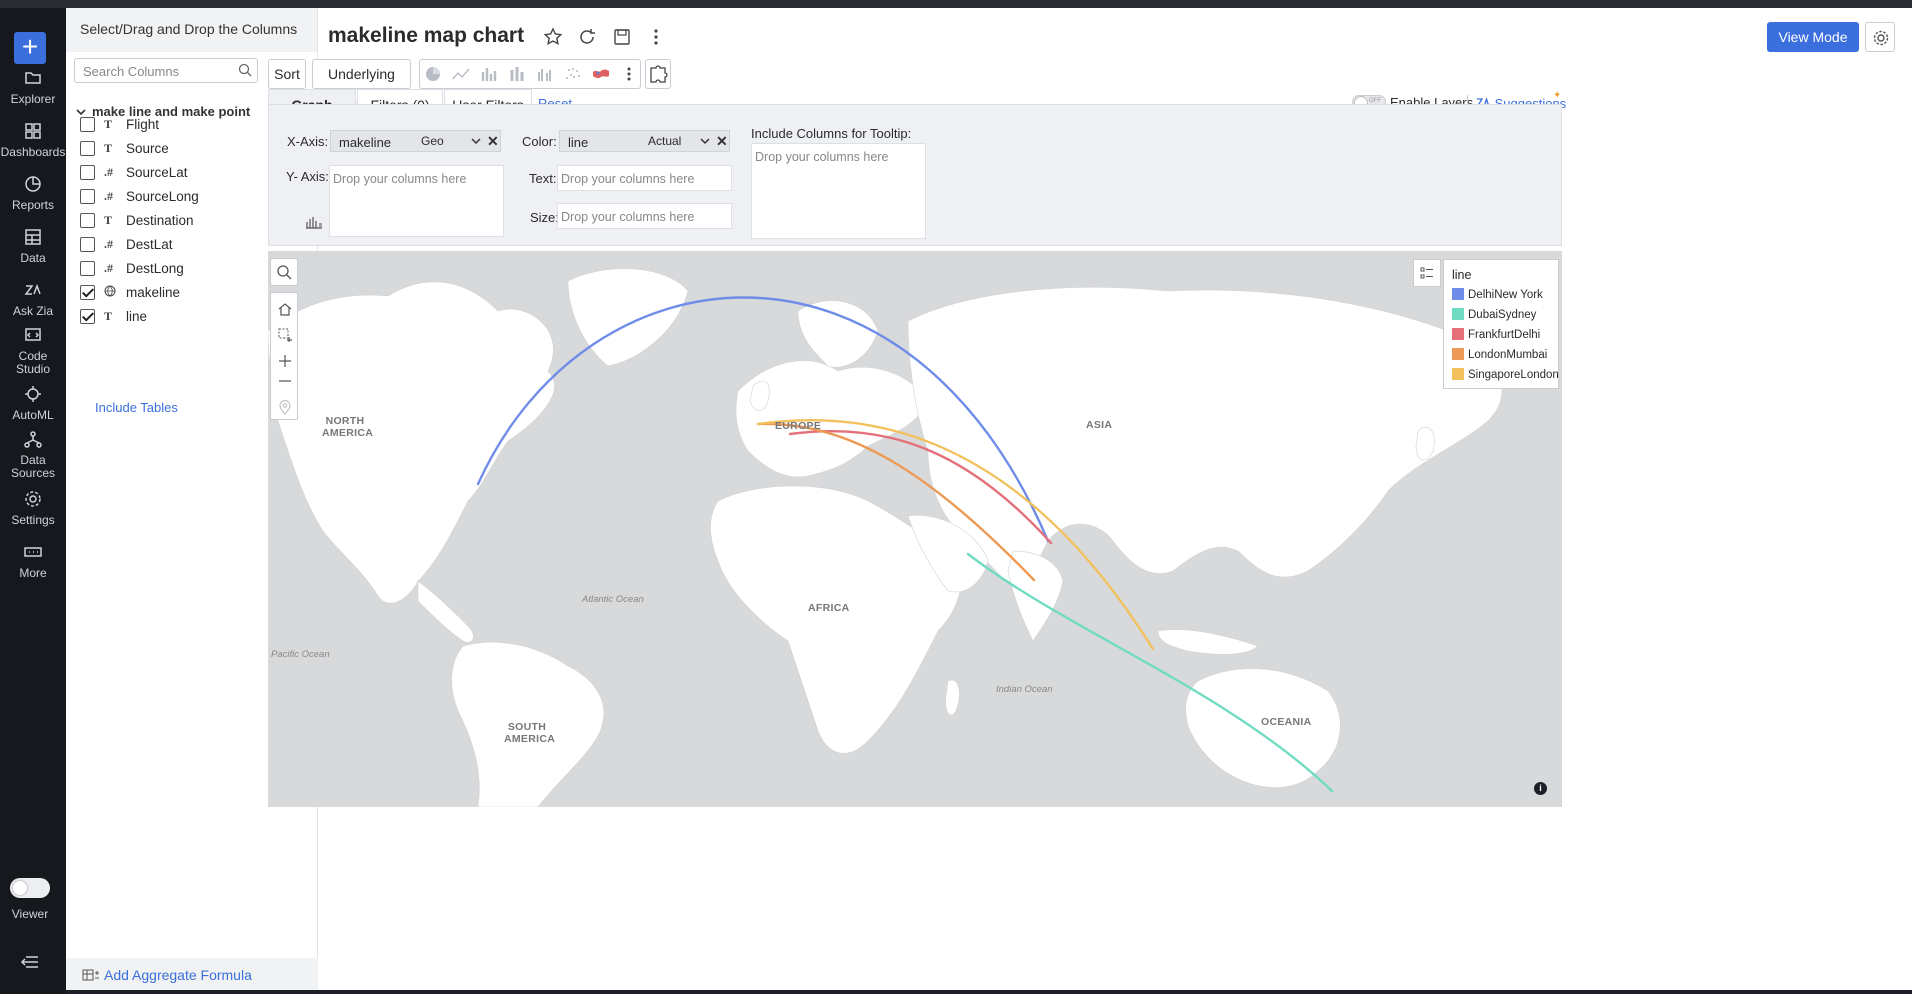 The height and width of the screenshot is (994, 1912). I want to click on legend-toggle-button, so click(1427, 273).